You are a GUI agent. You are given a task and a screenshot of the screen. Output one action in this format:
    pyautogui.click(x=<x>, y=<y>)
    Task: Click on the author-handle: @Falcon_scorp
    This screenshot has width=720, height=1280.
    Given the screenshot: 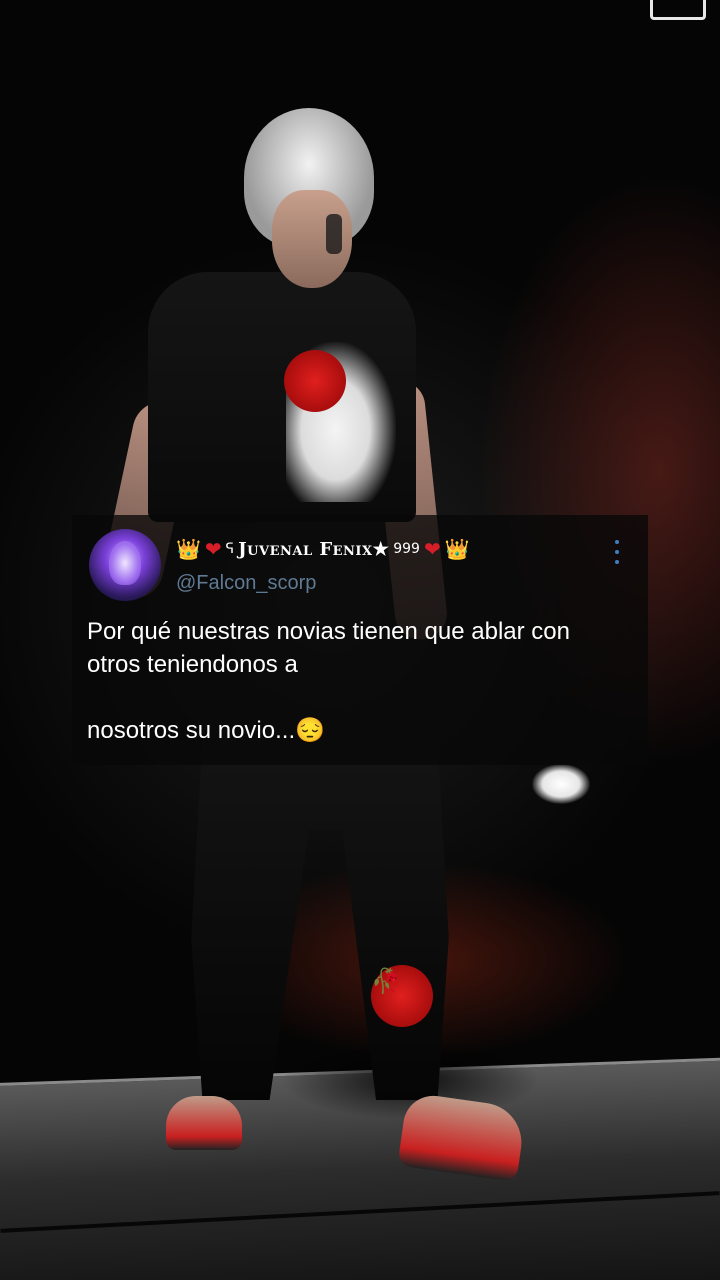 What is the action you would take?
    pyautogui.click(x=246, y=583)
    